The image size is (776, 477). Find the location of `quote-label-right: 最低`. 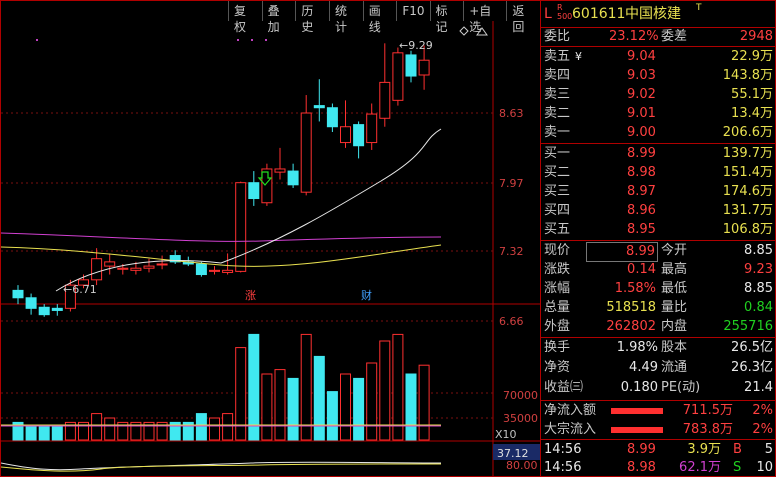

quote-label-right: 最低 is located at coordinates (674, 288).